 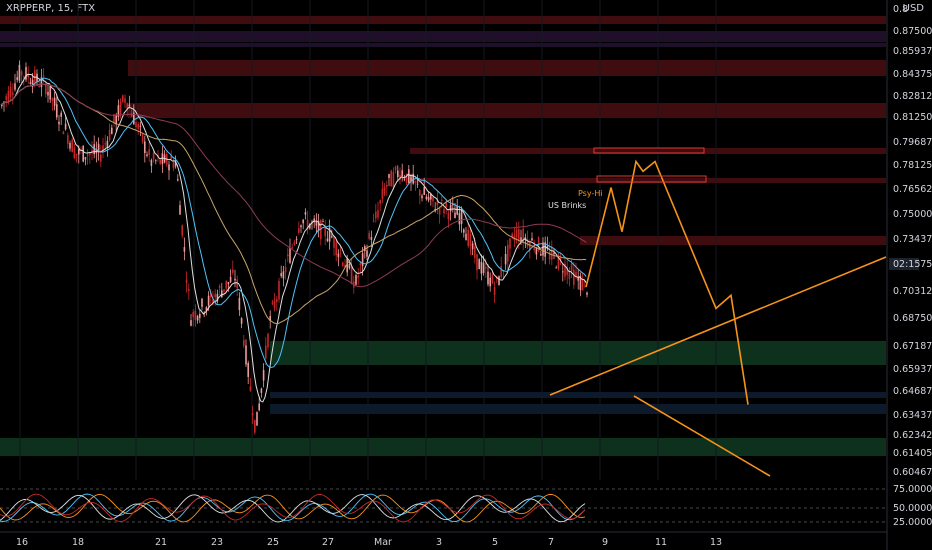 I want to click on oscillator-level-label: 50.000000, so click(x=912, y=508).